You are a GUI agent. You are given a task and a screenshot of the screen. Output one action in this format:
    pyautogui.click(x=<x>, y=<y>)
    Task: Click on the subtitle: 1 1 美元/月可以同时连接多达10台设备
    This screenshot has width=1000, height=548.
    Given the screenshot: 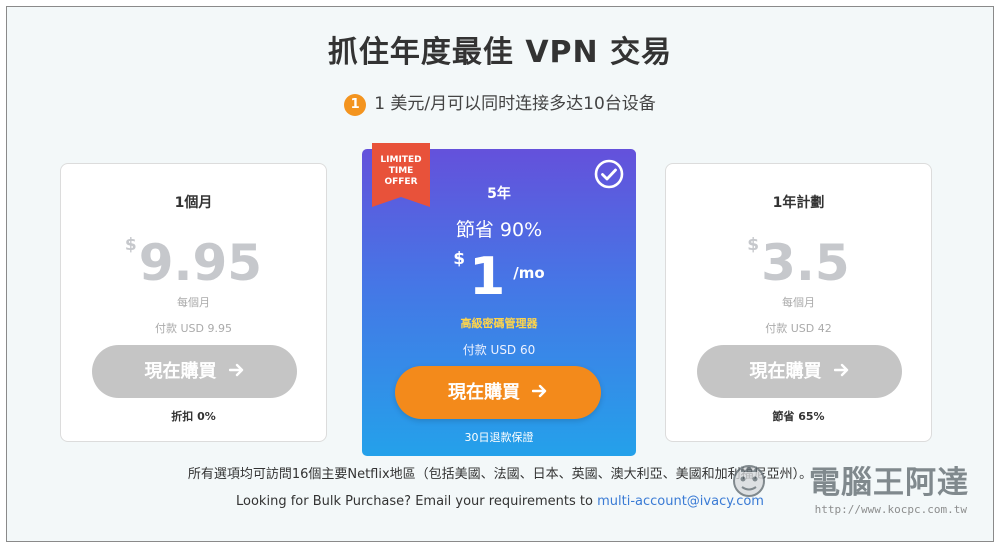 What is the action you would take?
    pyautogui.click(x=500, y=102)
    